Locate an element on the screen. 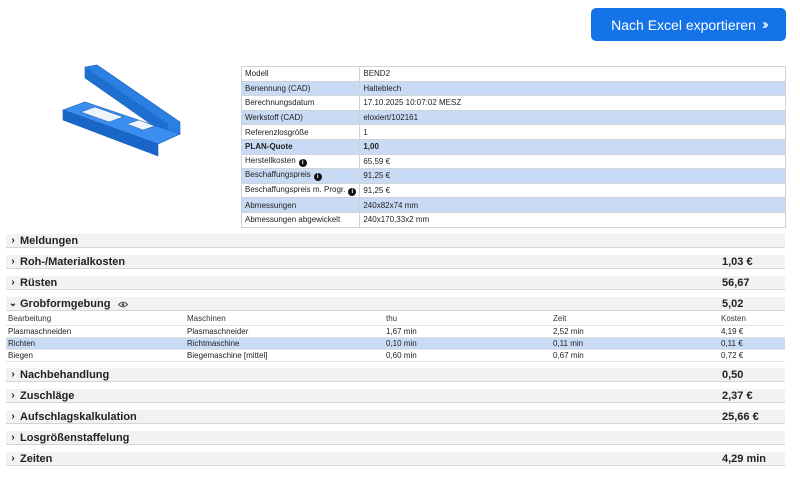  info-key-label: Beschaffungspreis m. Progr. is located at coordinates (295, 190).